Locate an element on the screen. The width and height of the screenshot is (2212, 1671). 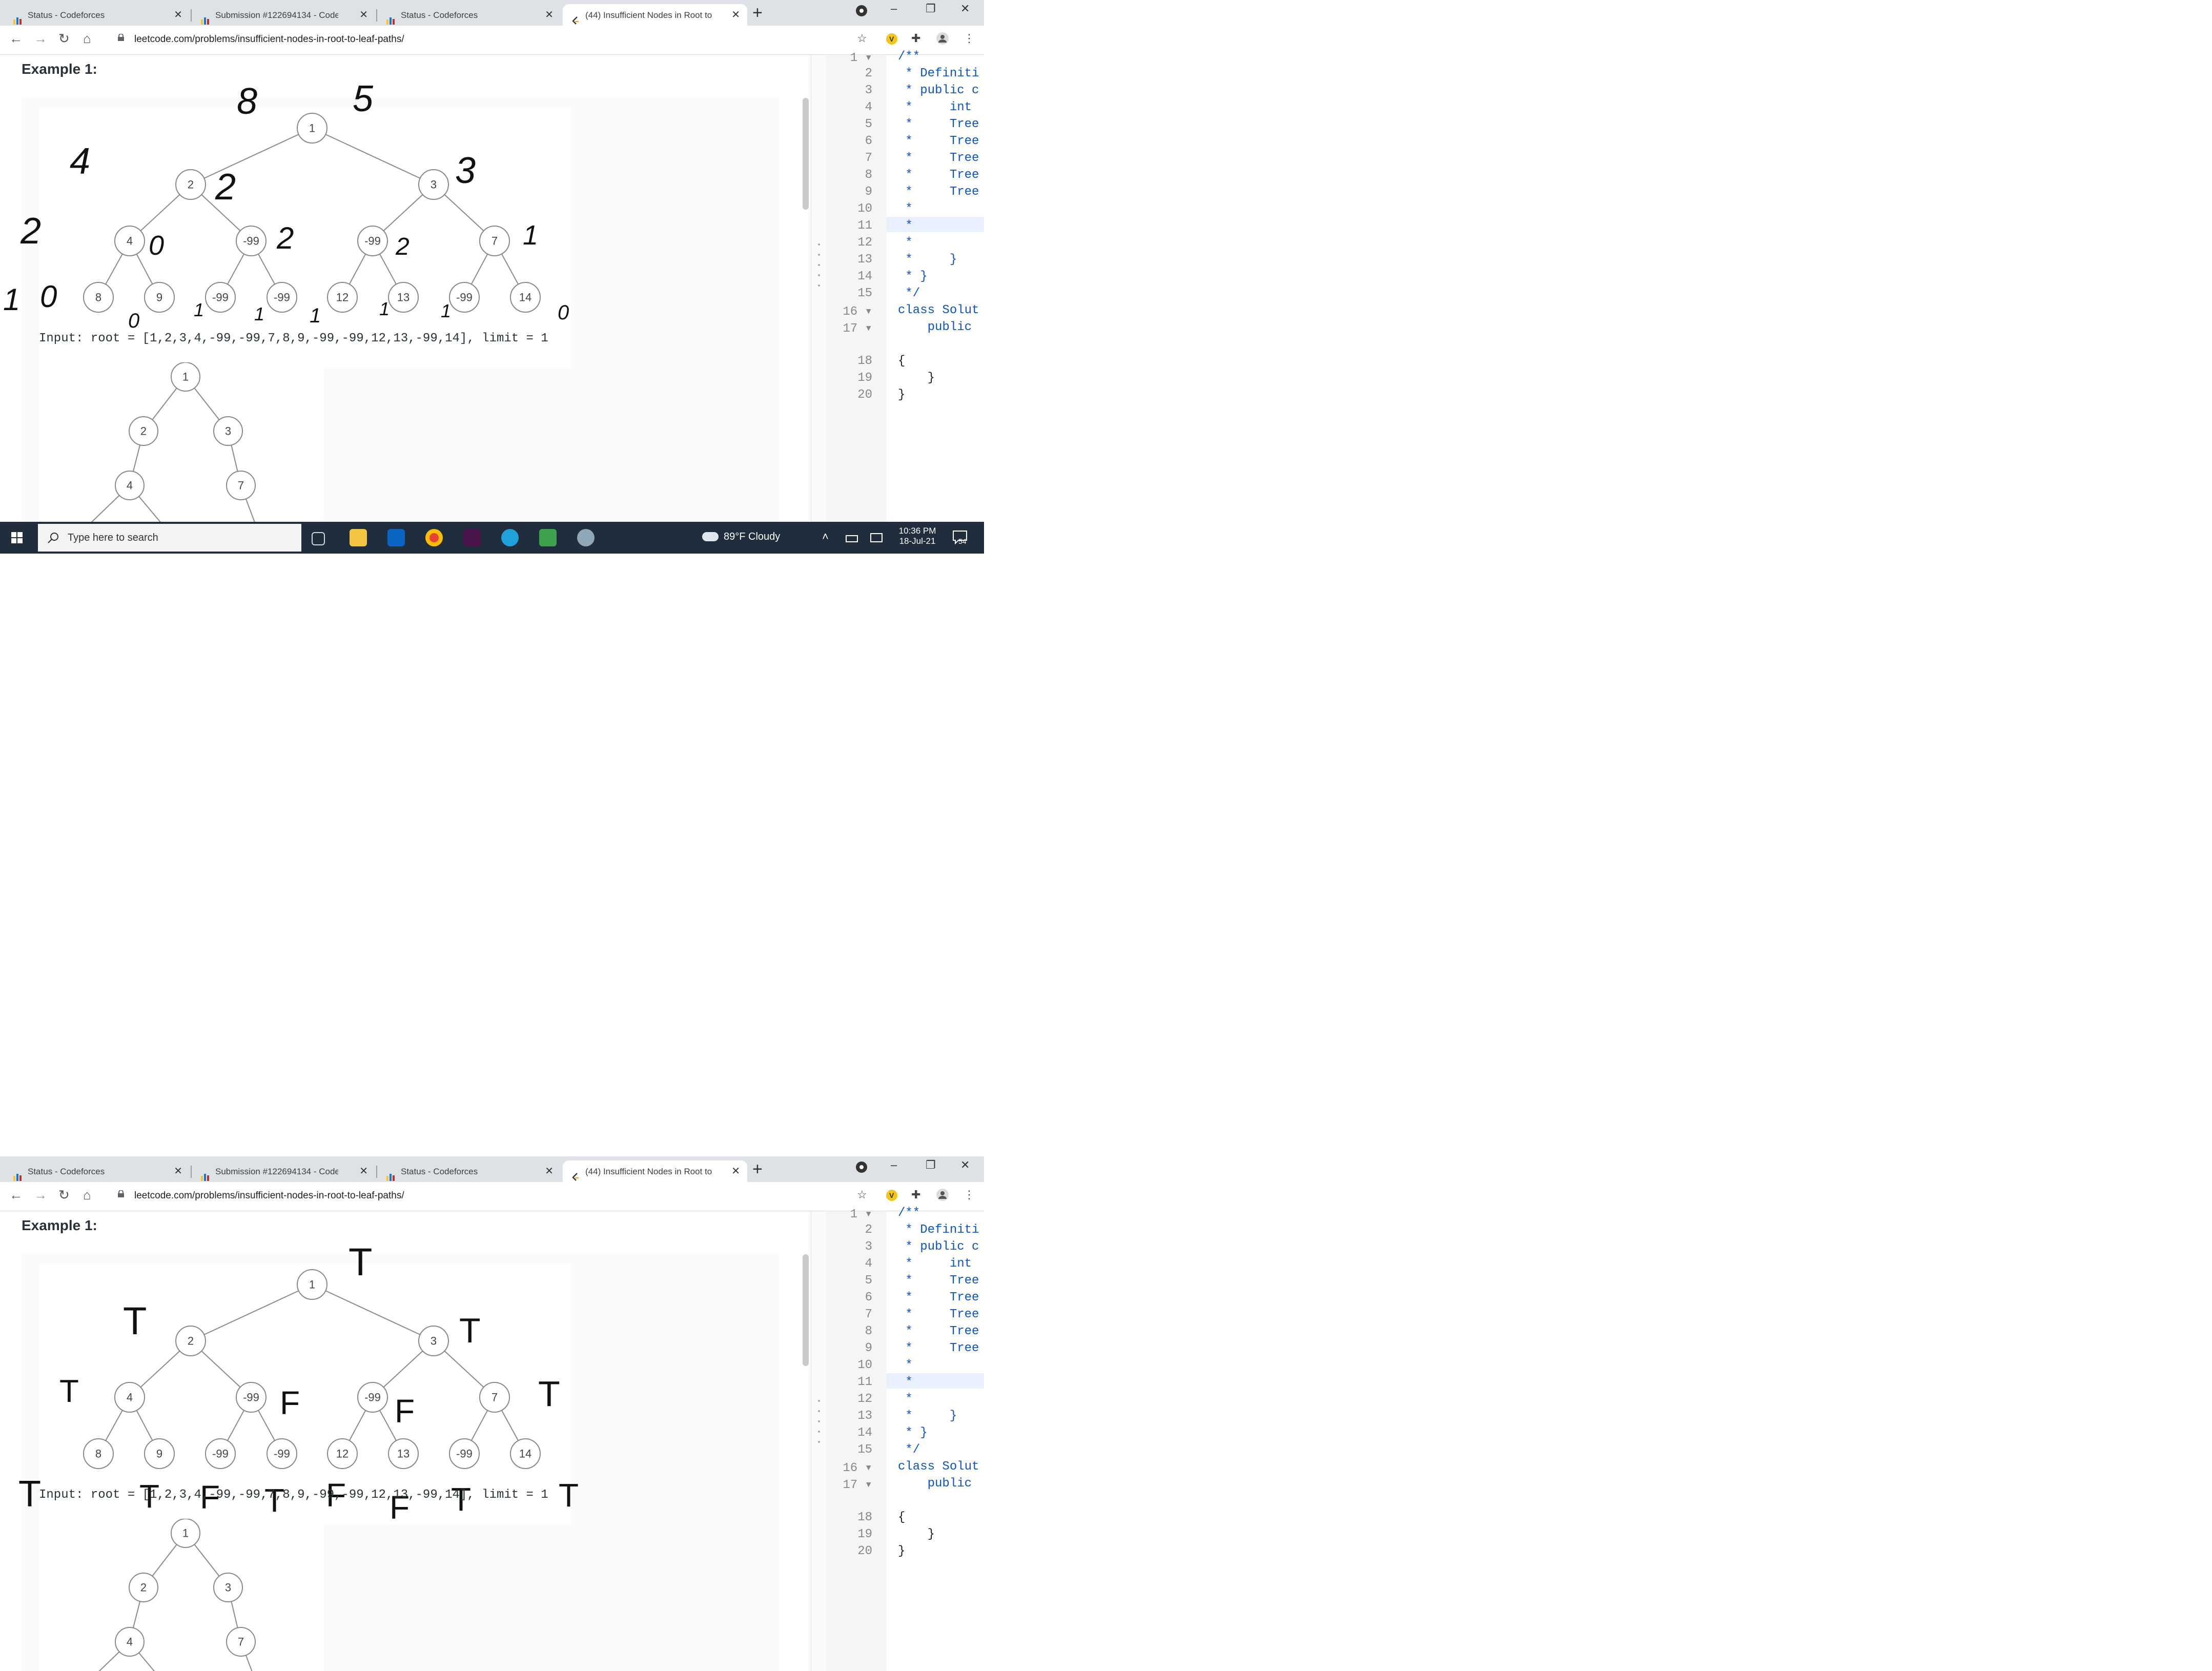
annotation: 1 is located at coordinates (259, 313).